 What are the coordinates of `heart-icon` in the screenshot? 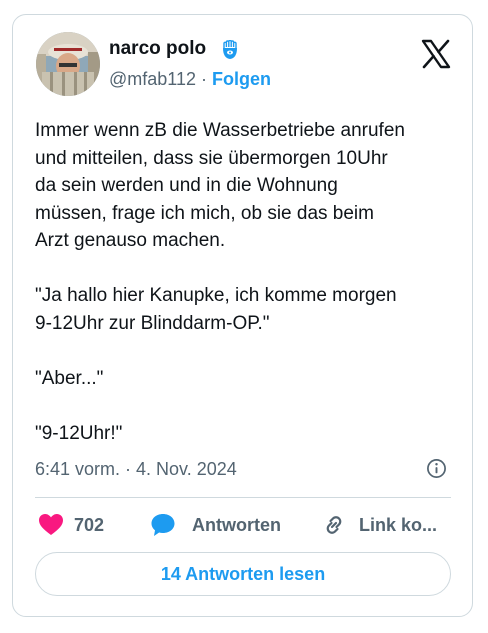 It's located at (51, 524).